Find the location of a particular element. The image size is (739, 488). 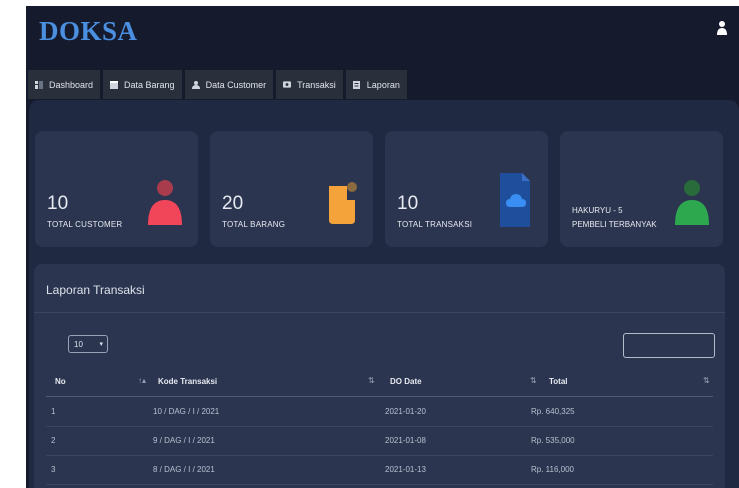

card-pembeli-terbanyak: HAKURYU - 5 PEMBELI TERBANYAK is located at coordinates (641, 189).